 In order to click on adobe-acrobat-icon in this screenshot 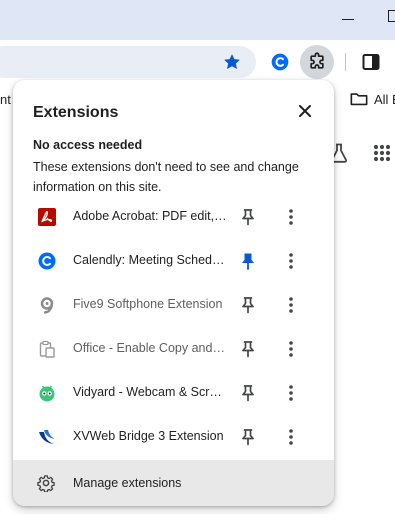, I will do `click(47, 217)`.